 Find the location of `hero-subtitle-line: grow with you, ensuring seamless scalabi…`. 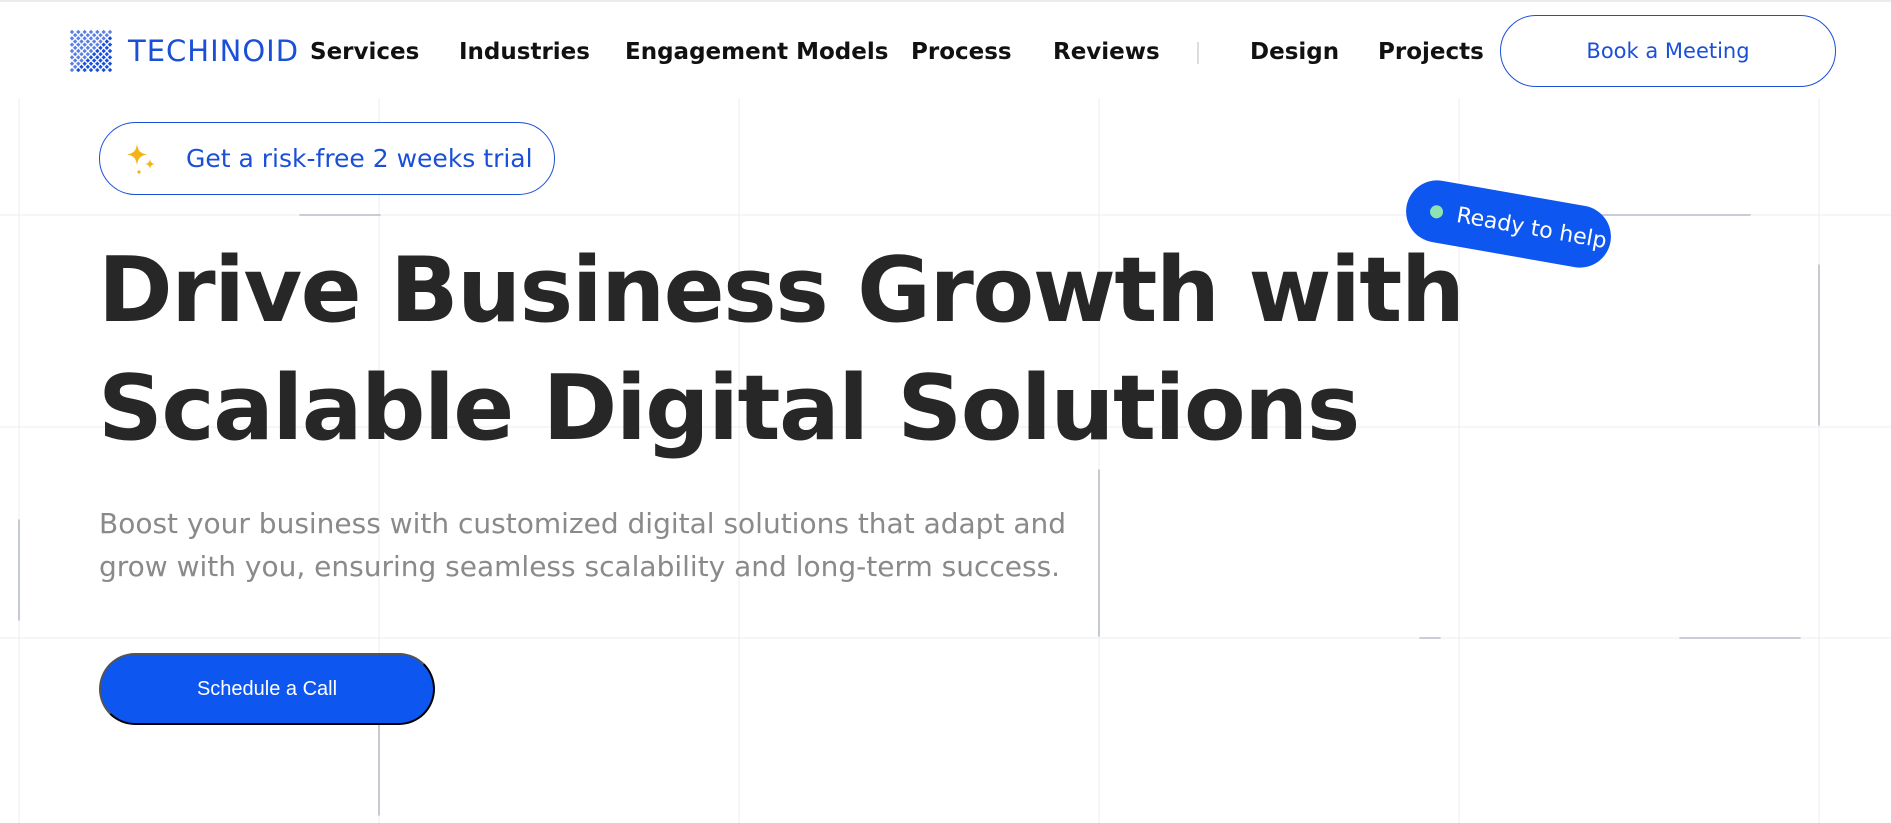

hero-subtitle-line: grow with you, ensuring seamless scalabi… is located at coordinates (580, 566).